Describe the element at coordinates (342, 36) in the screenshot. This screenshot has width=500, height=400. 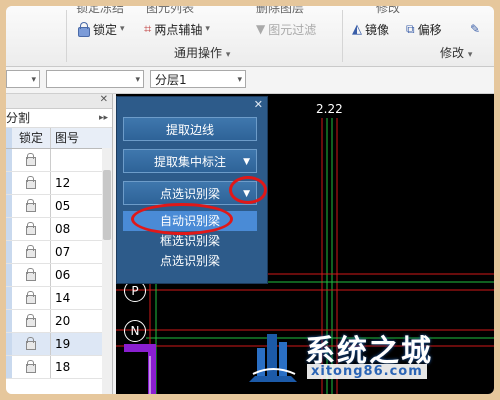
I see `ribbon-separator` at that location.